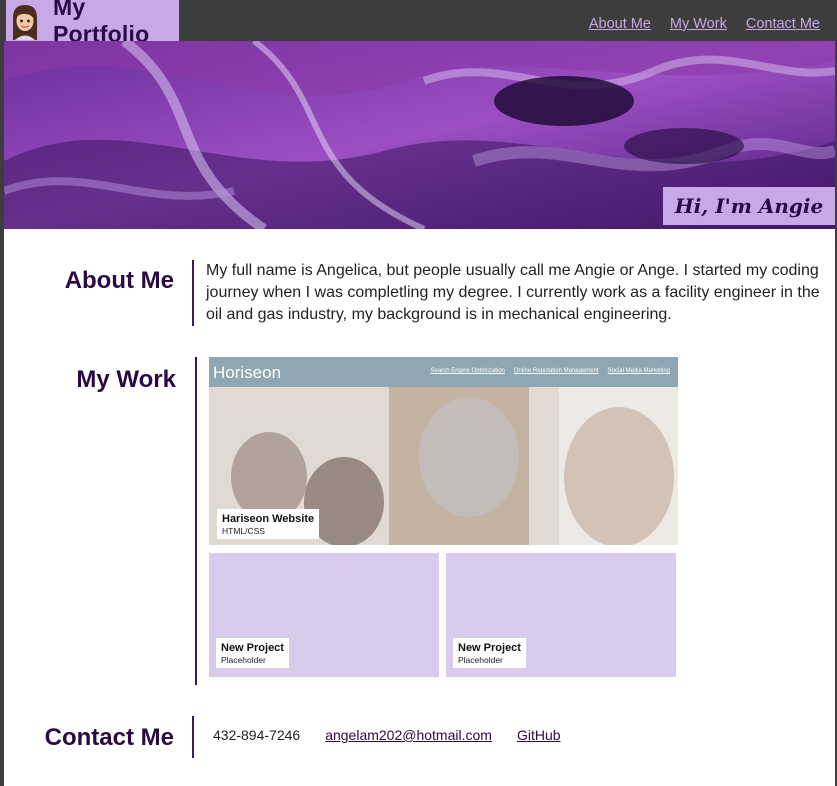 This screenshot has height=786, width=837. Describe the element at coordinates (193, 737) in the screenshot. I see `contact-divider` at that location.